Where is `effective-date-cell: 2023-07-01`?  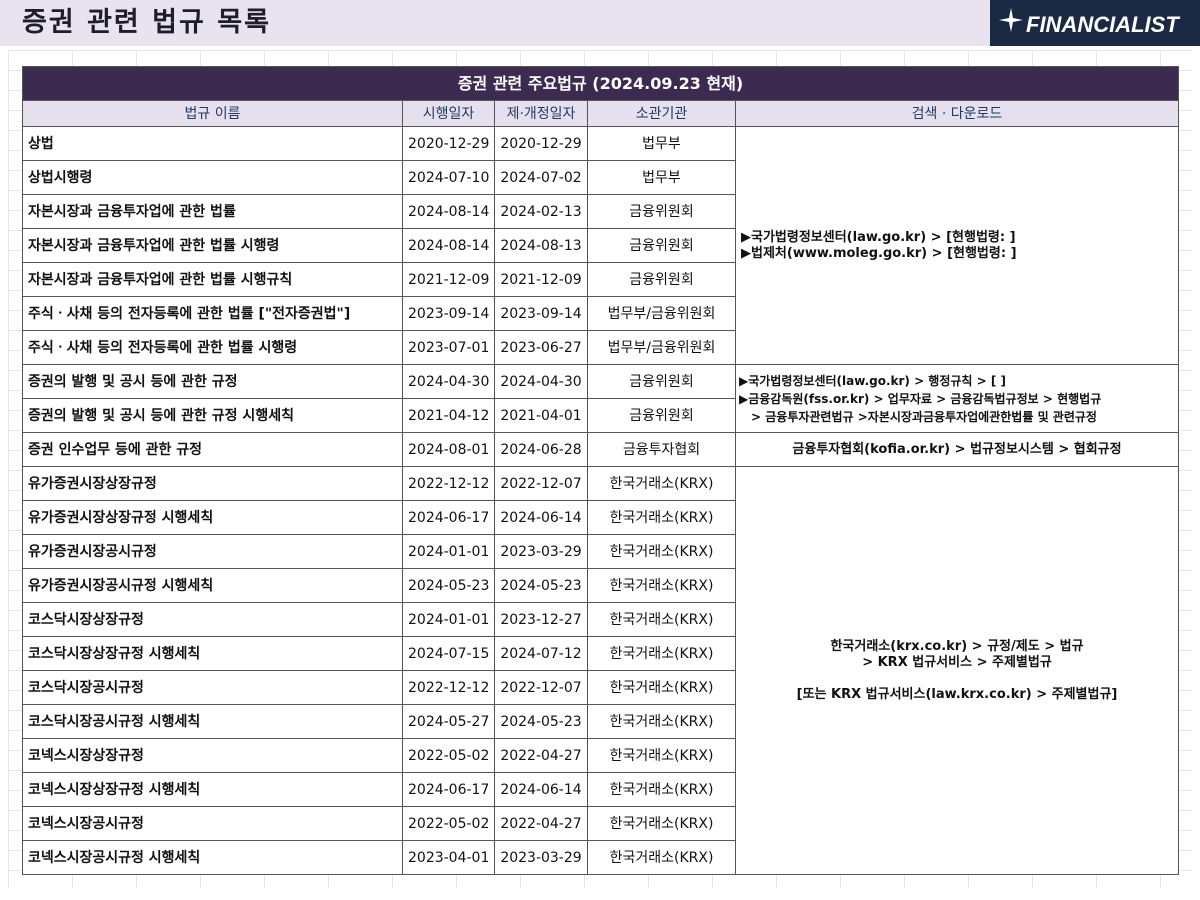
effective-date-cell: 2023-07-01 is located at coordinates (448, 347).